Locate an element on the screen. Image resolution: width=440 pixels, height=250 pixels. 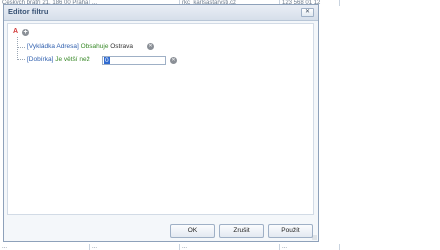
close-icon: ✕ is located at coordinates (307, 12).